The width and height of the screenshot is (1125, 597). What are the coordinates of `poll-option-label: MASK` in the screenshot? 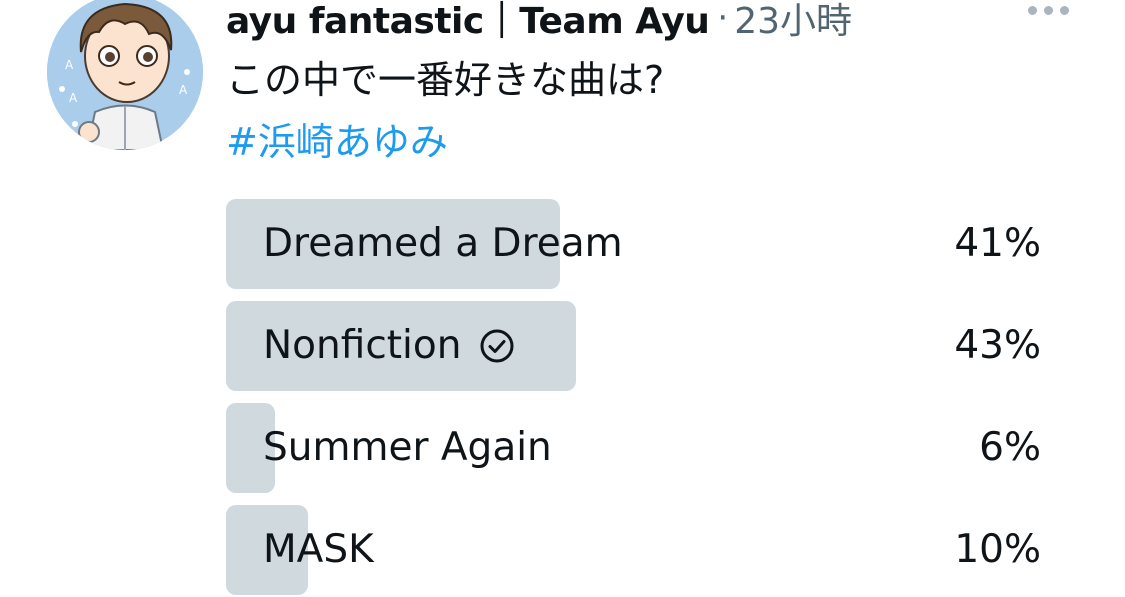 It's located at (318, 550).